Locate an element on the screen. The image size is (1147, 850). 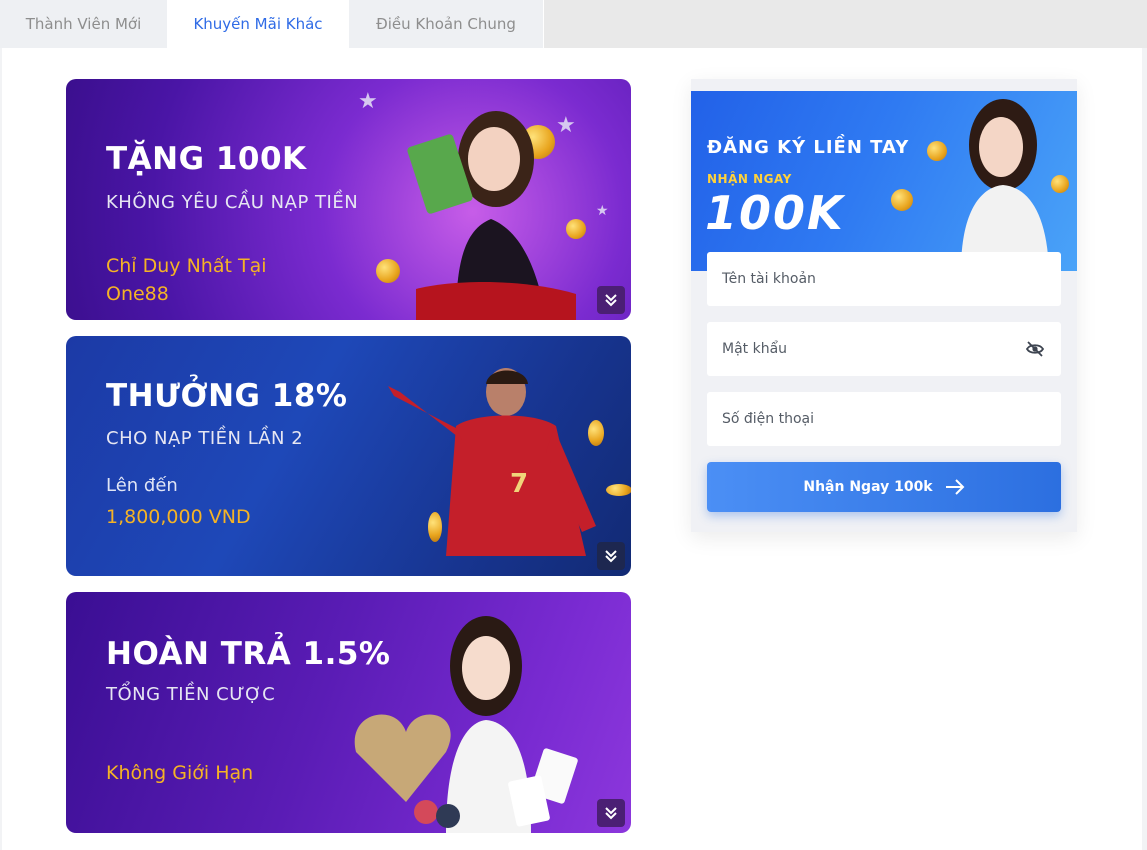
tab-label: Thành Viên Mới is located at coordinates (83, 24).